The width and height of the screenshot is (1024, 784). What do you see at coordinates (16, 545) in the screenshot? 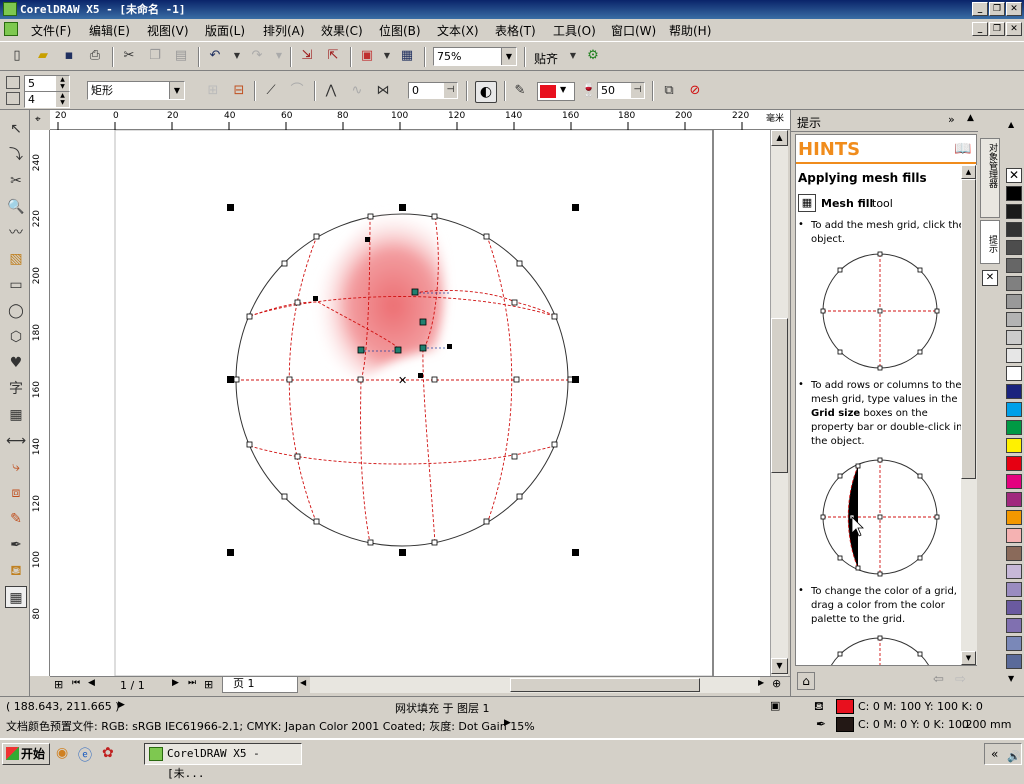
I see `outline-pen-tool-icon: ✒` at bounding box center [16, 545].